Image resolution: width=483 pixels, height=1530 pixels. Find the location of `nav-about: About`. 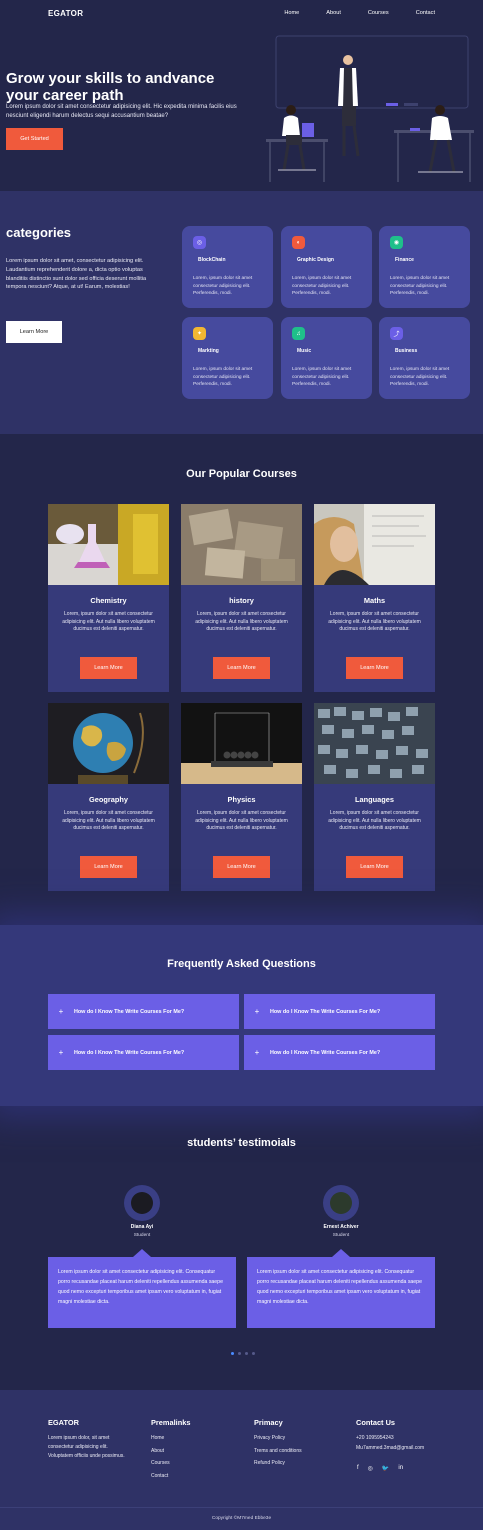

nav-about: About is located at coordinates (333, 13).